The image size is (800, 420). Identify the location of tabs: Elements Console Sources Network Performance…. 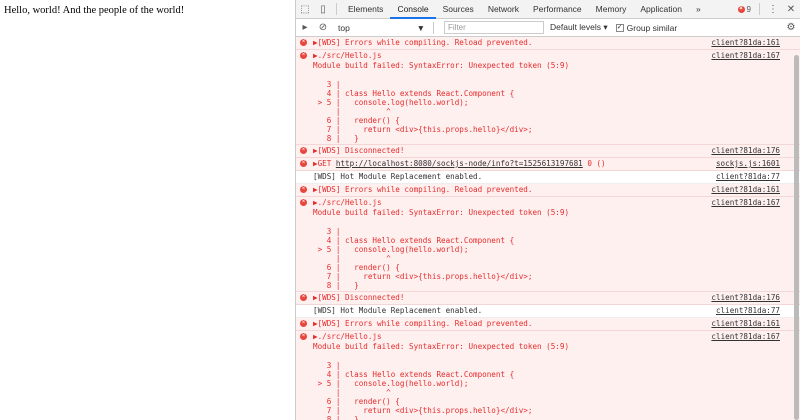
(515, 9).